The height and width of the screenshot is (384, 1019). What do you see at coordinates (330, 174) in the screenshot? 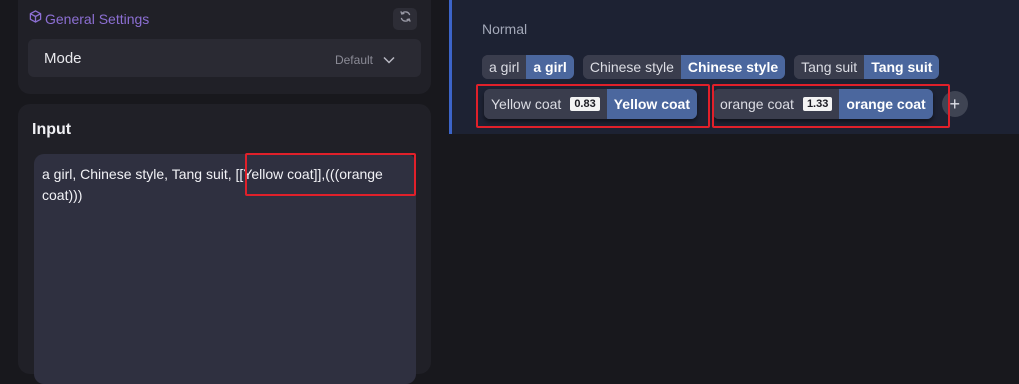
I see `highlight-input-weighted` at bounding box center [330, 174].